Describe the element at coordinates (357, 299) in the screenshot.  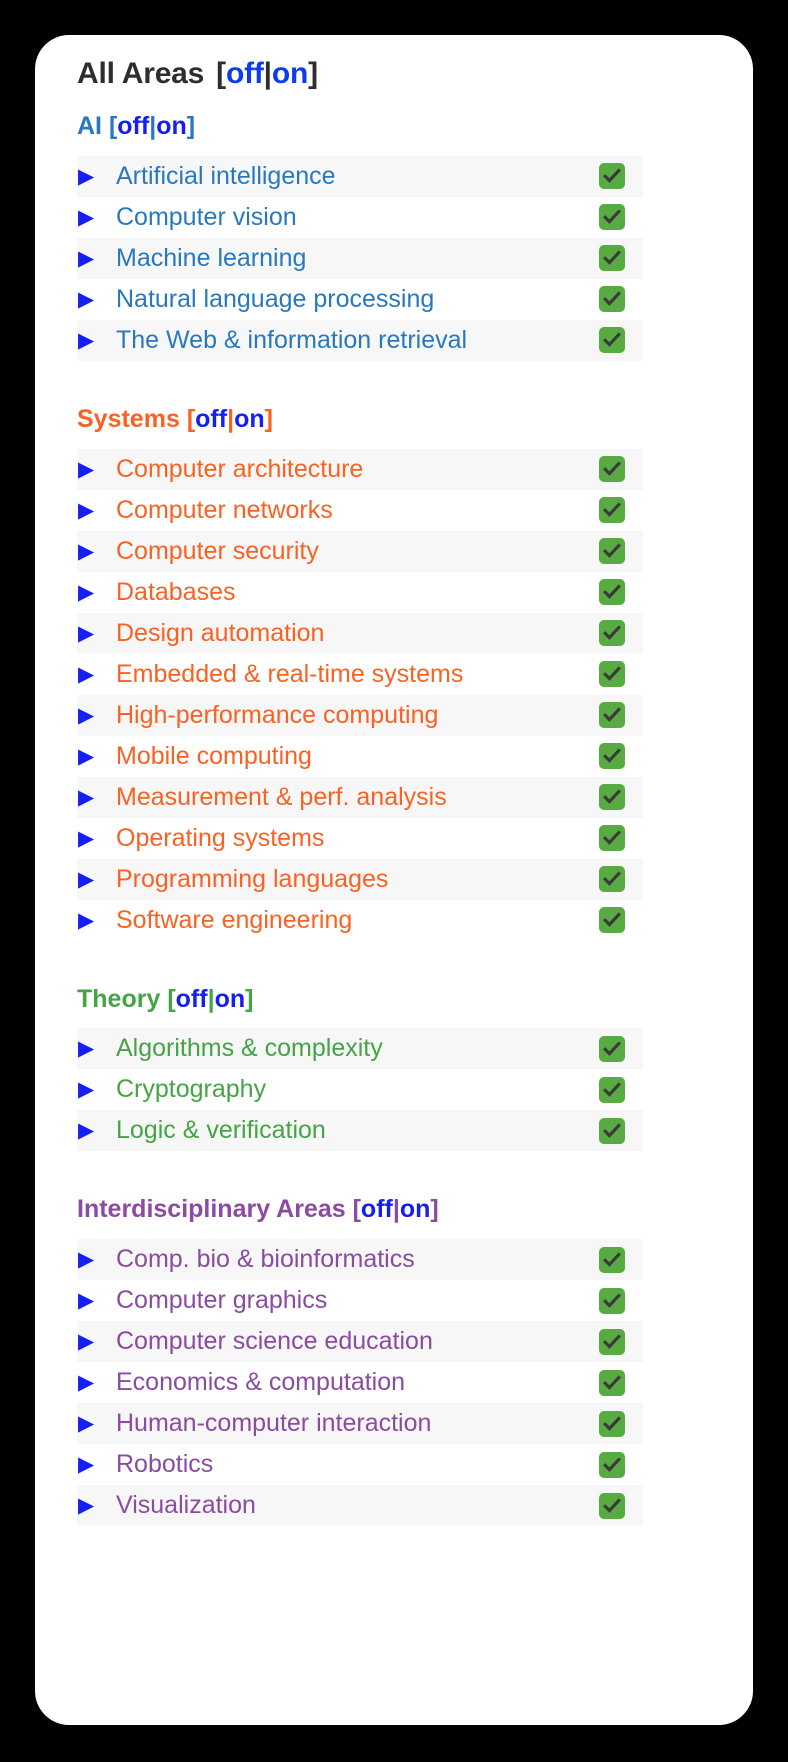
I see `area-label: Natural language processing` at that location.